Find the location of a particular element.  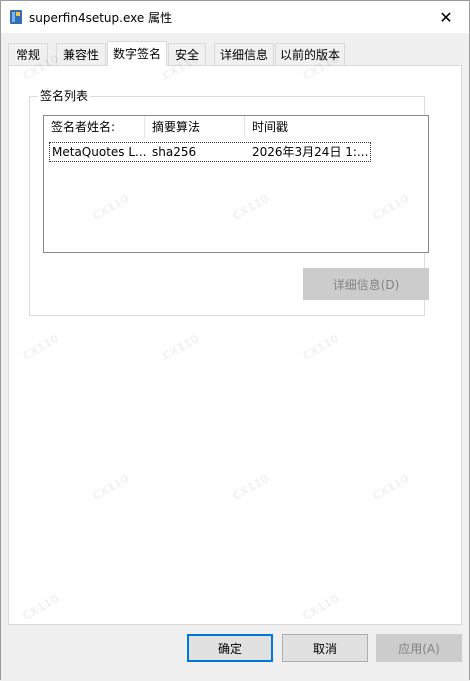

column-header-signer: 签名者姓名: is located at coordinates (94, 127).